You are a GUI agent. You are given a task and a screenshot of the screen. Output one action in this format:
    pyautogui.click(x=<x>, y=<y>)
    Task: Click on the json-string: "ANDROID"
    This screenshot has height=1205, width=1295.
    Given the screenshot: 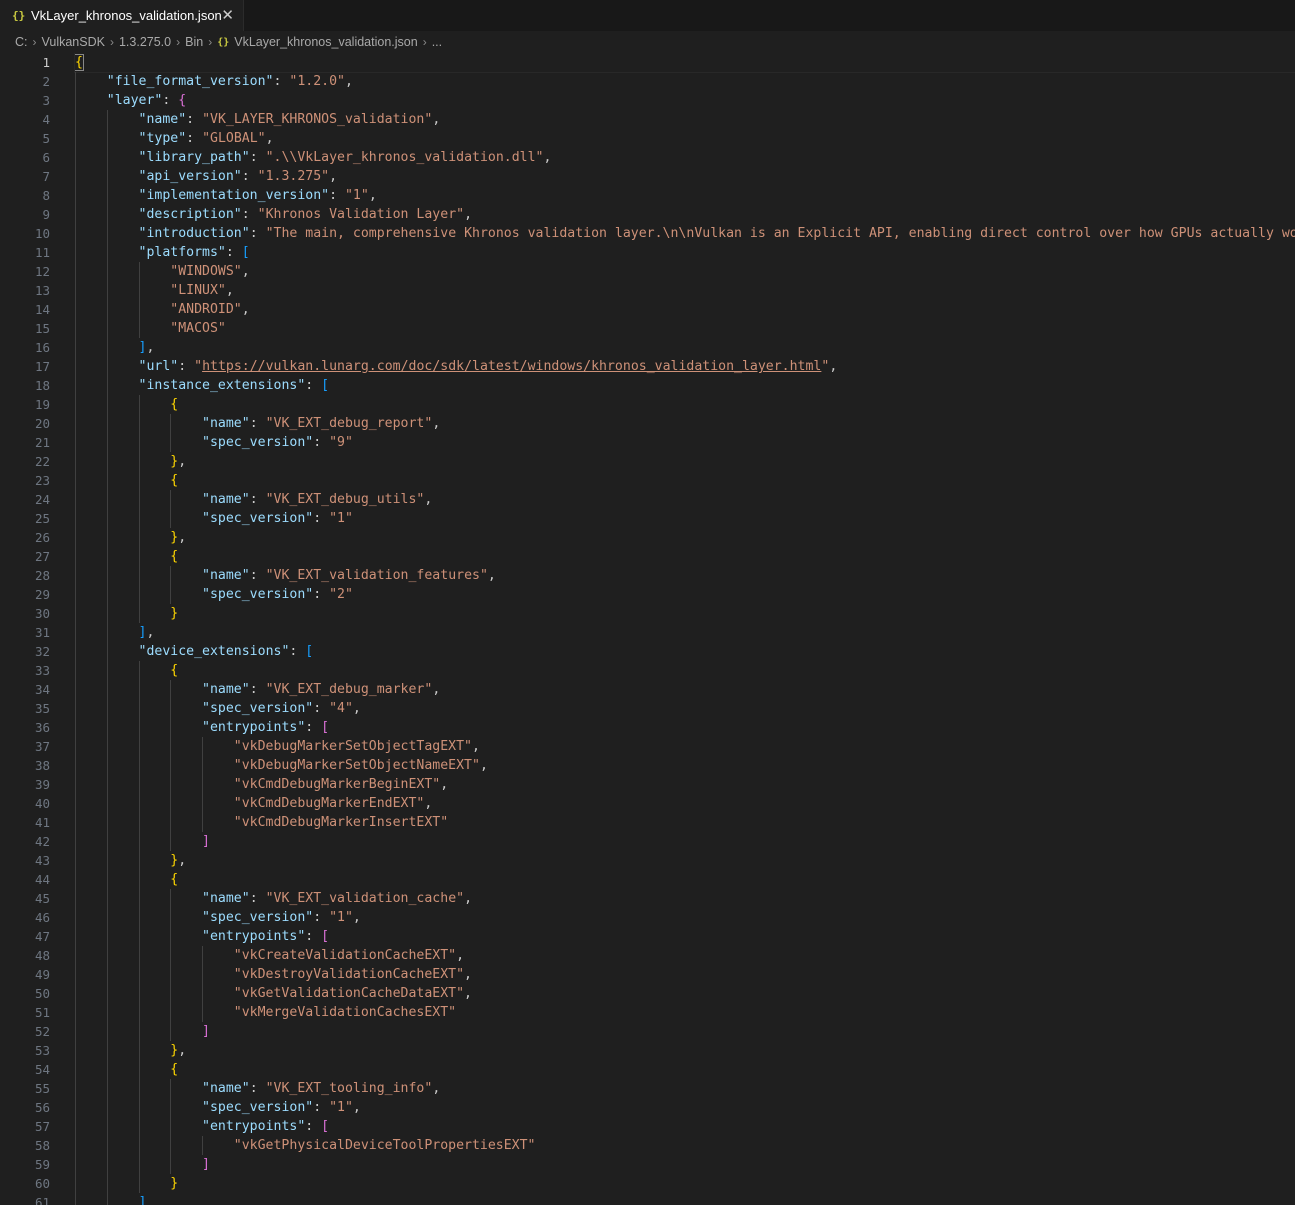 What is the action you would take?
    pyautogui.click(x=206, y=309)
    